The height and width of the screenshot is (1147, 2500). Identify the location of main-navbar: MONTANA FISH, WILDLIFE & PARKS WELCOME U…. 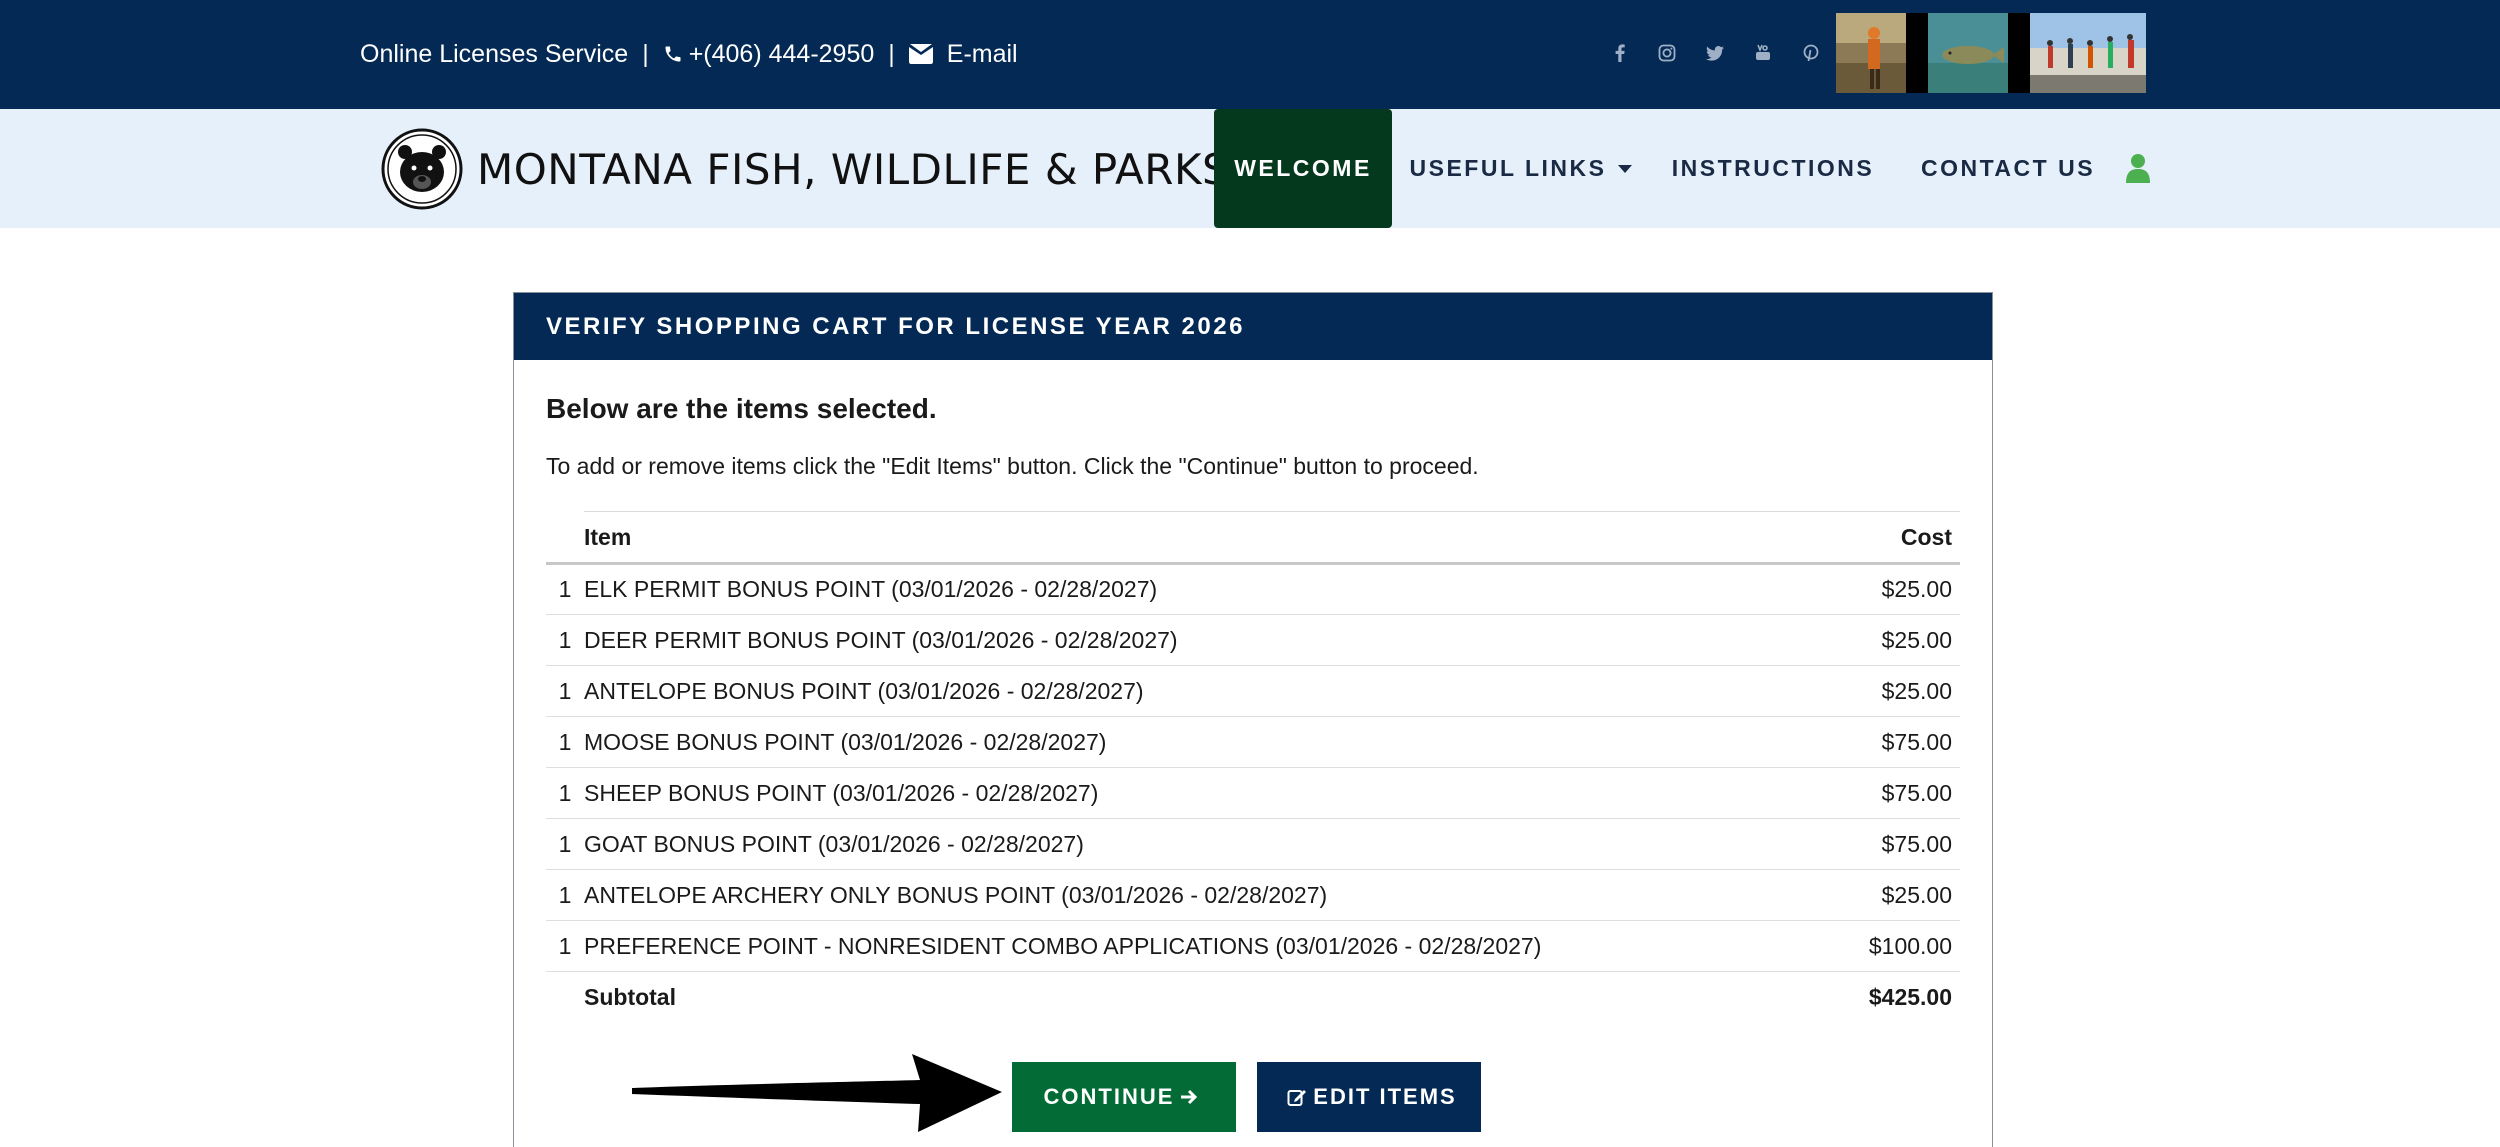
(1250, 168).